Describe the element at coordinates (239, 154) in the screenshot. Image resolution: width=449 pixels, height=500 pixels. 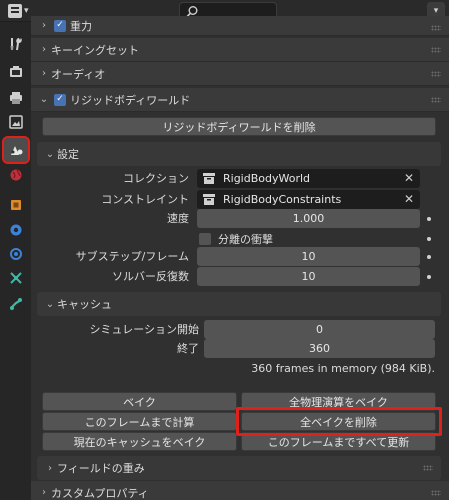
I see `subpanel-settings: ⌄ 設定` at that location.